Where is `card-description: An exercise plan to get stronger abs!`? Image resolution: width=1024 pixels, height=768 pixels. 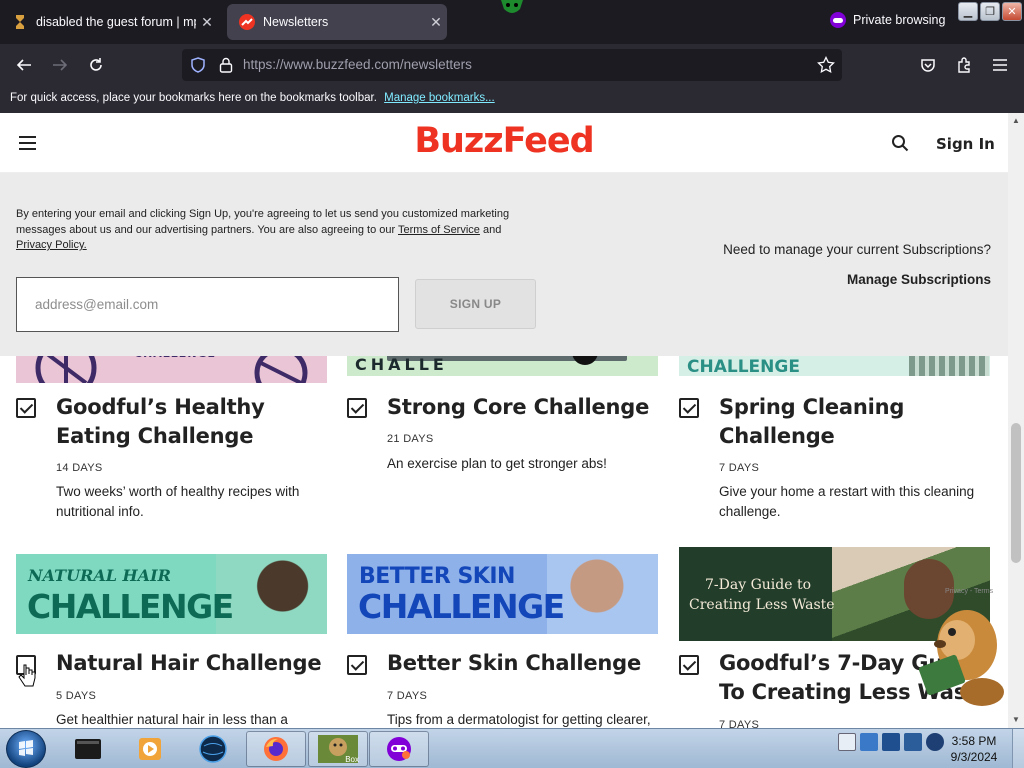 card-description: An exercise plan to get stronger abs! is located at coordinates (497, 463).